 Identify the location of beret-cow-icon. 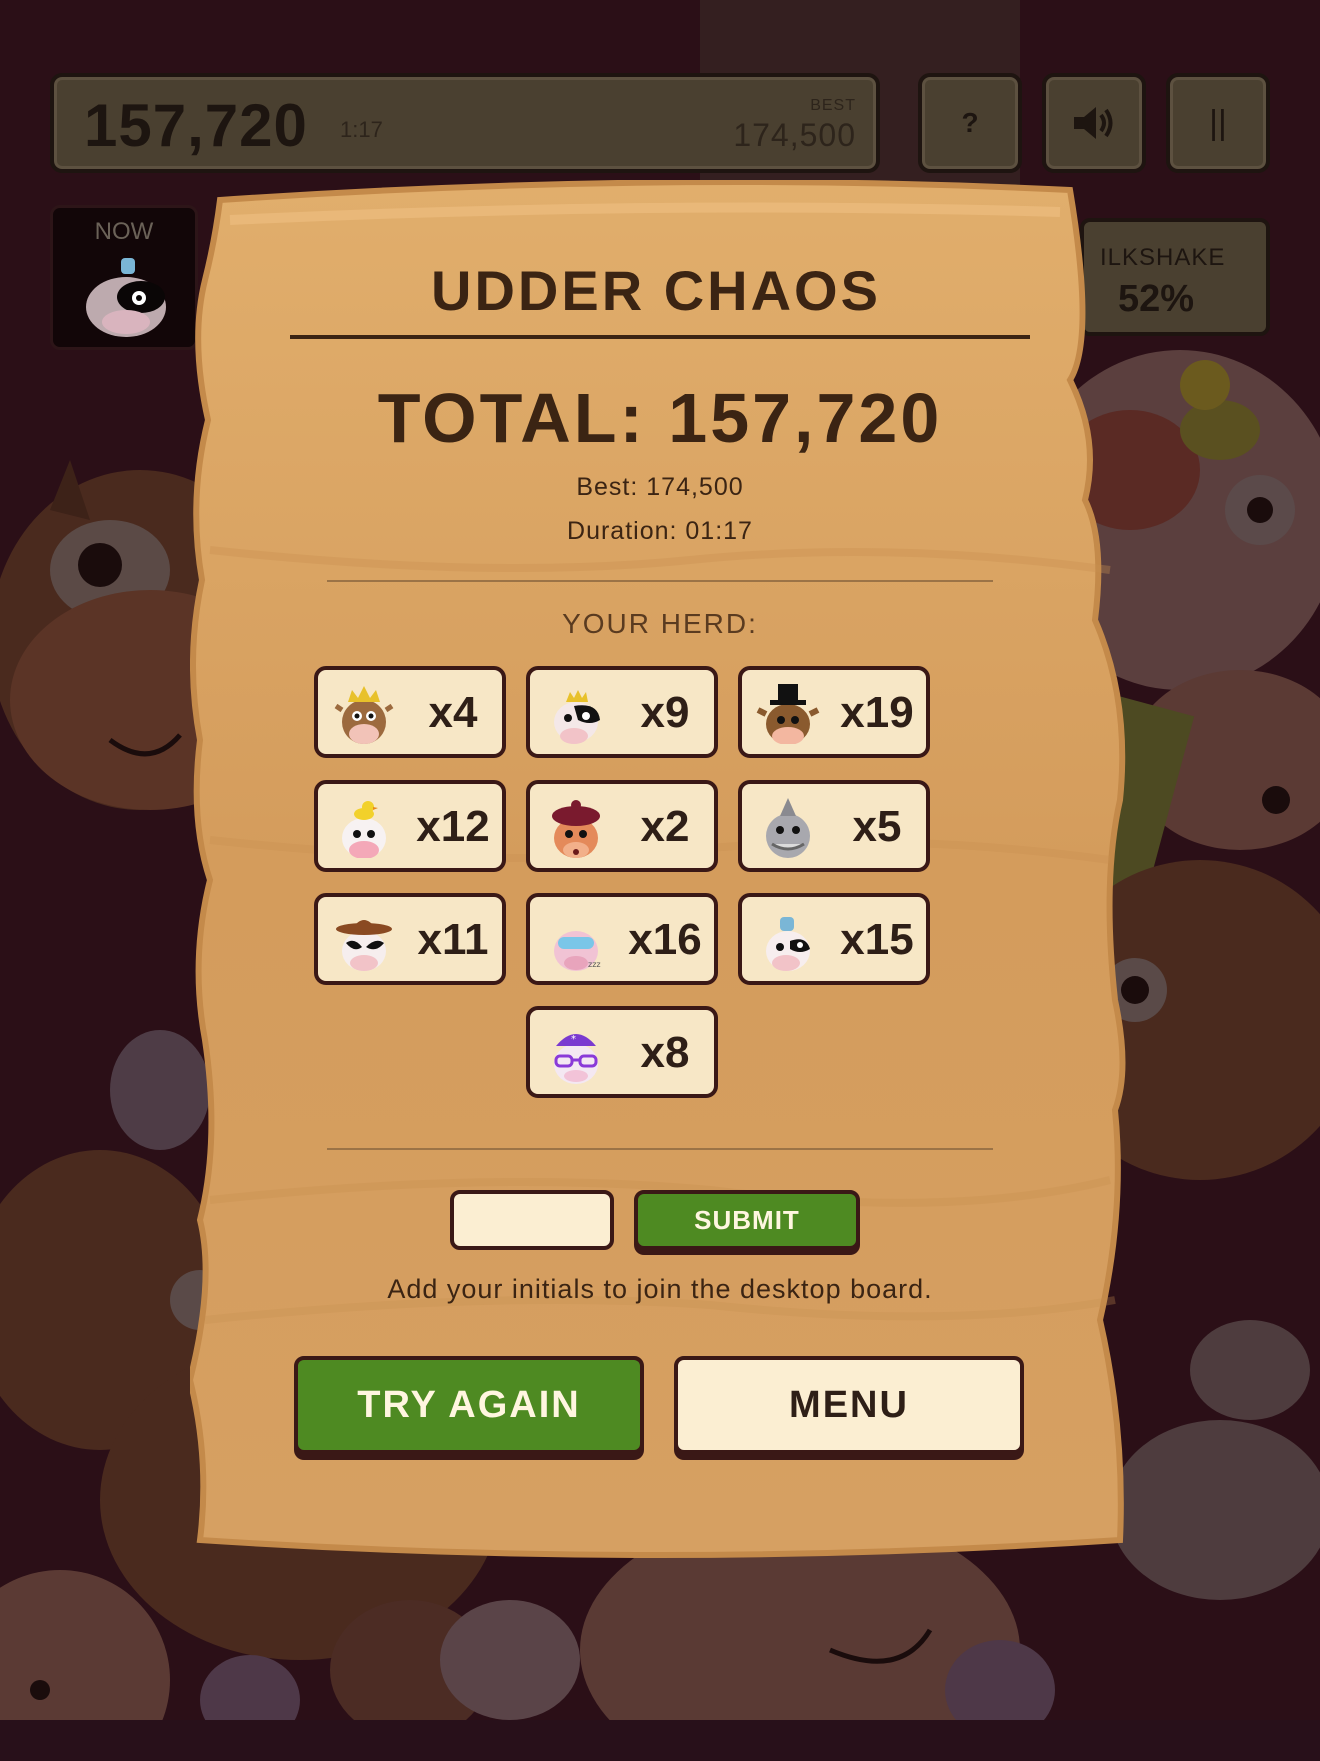
(576, 829).